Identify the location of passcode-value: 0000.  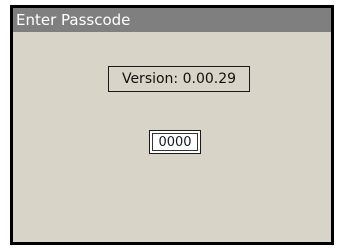
(175, 142).